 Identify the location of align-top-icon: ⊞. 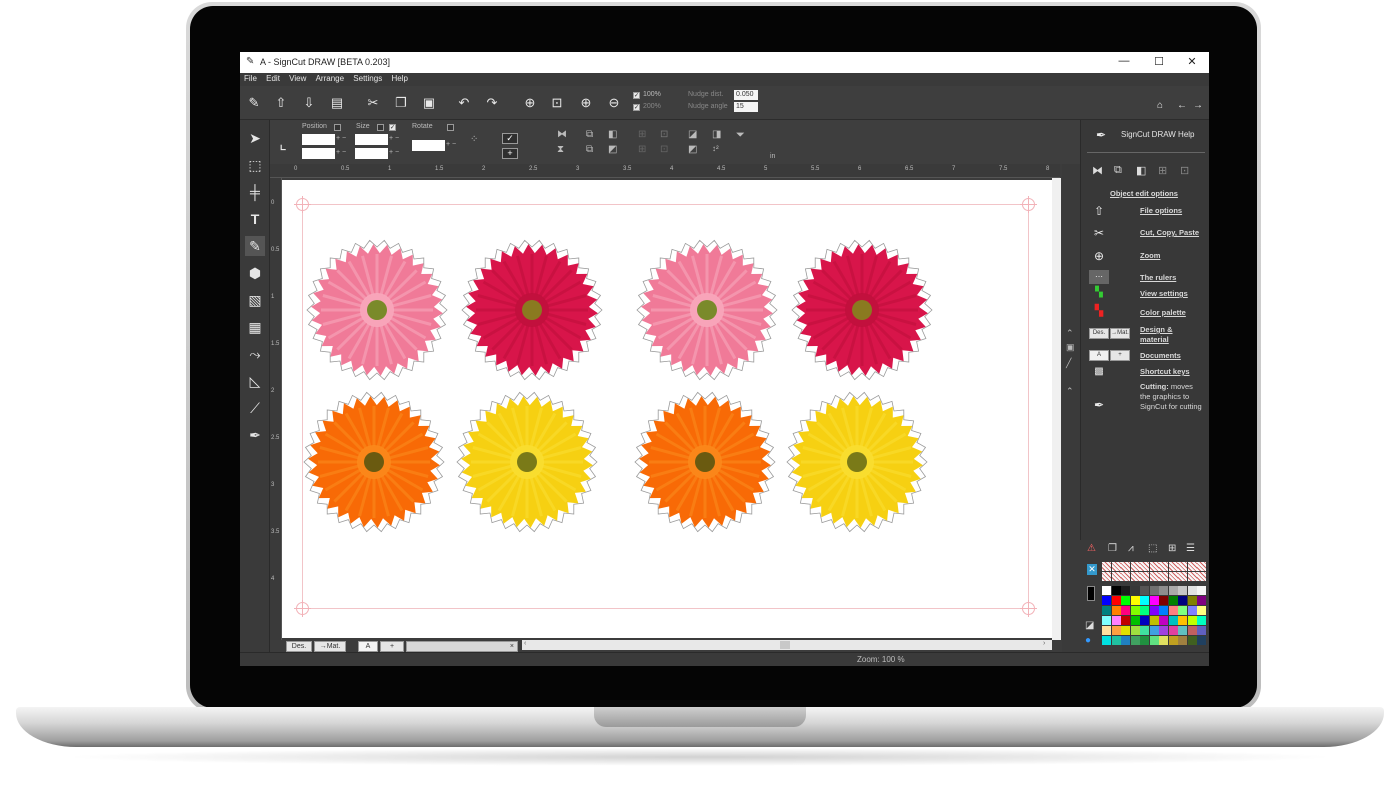
(642, 149).